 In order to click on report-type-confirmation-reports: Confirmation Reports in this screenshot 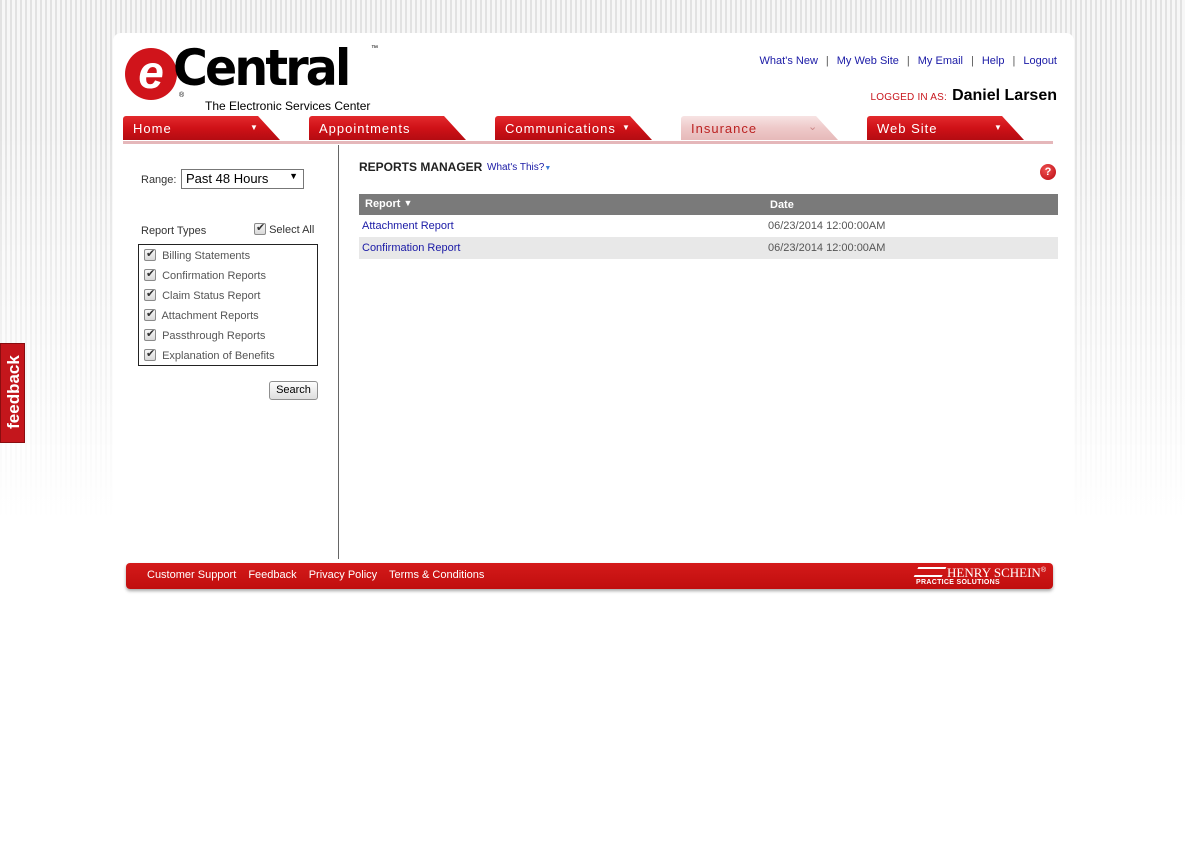, I will do `click(205, 274)`.